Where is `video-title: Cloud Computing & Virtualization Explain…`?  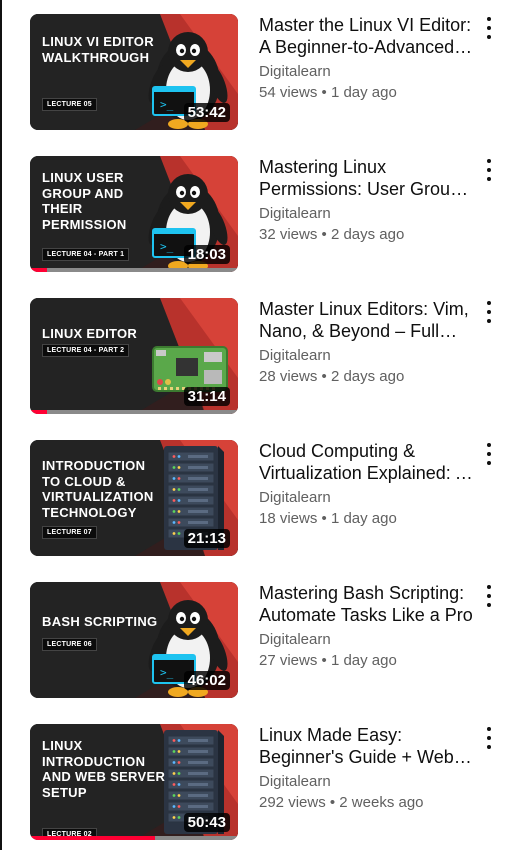 video-title: Cloud Computing & Virtualization Explain… is located at coordinates (366, 462).